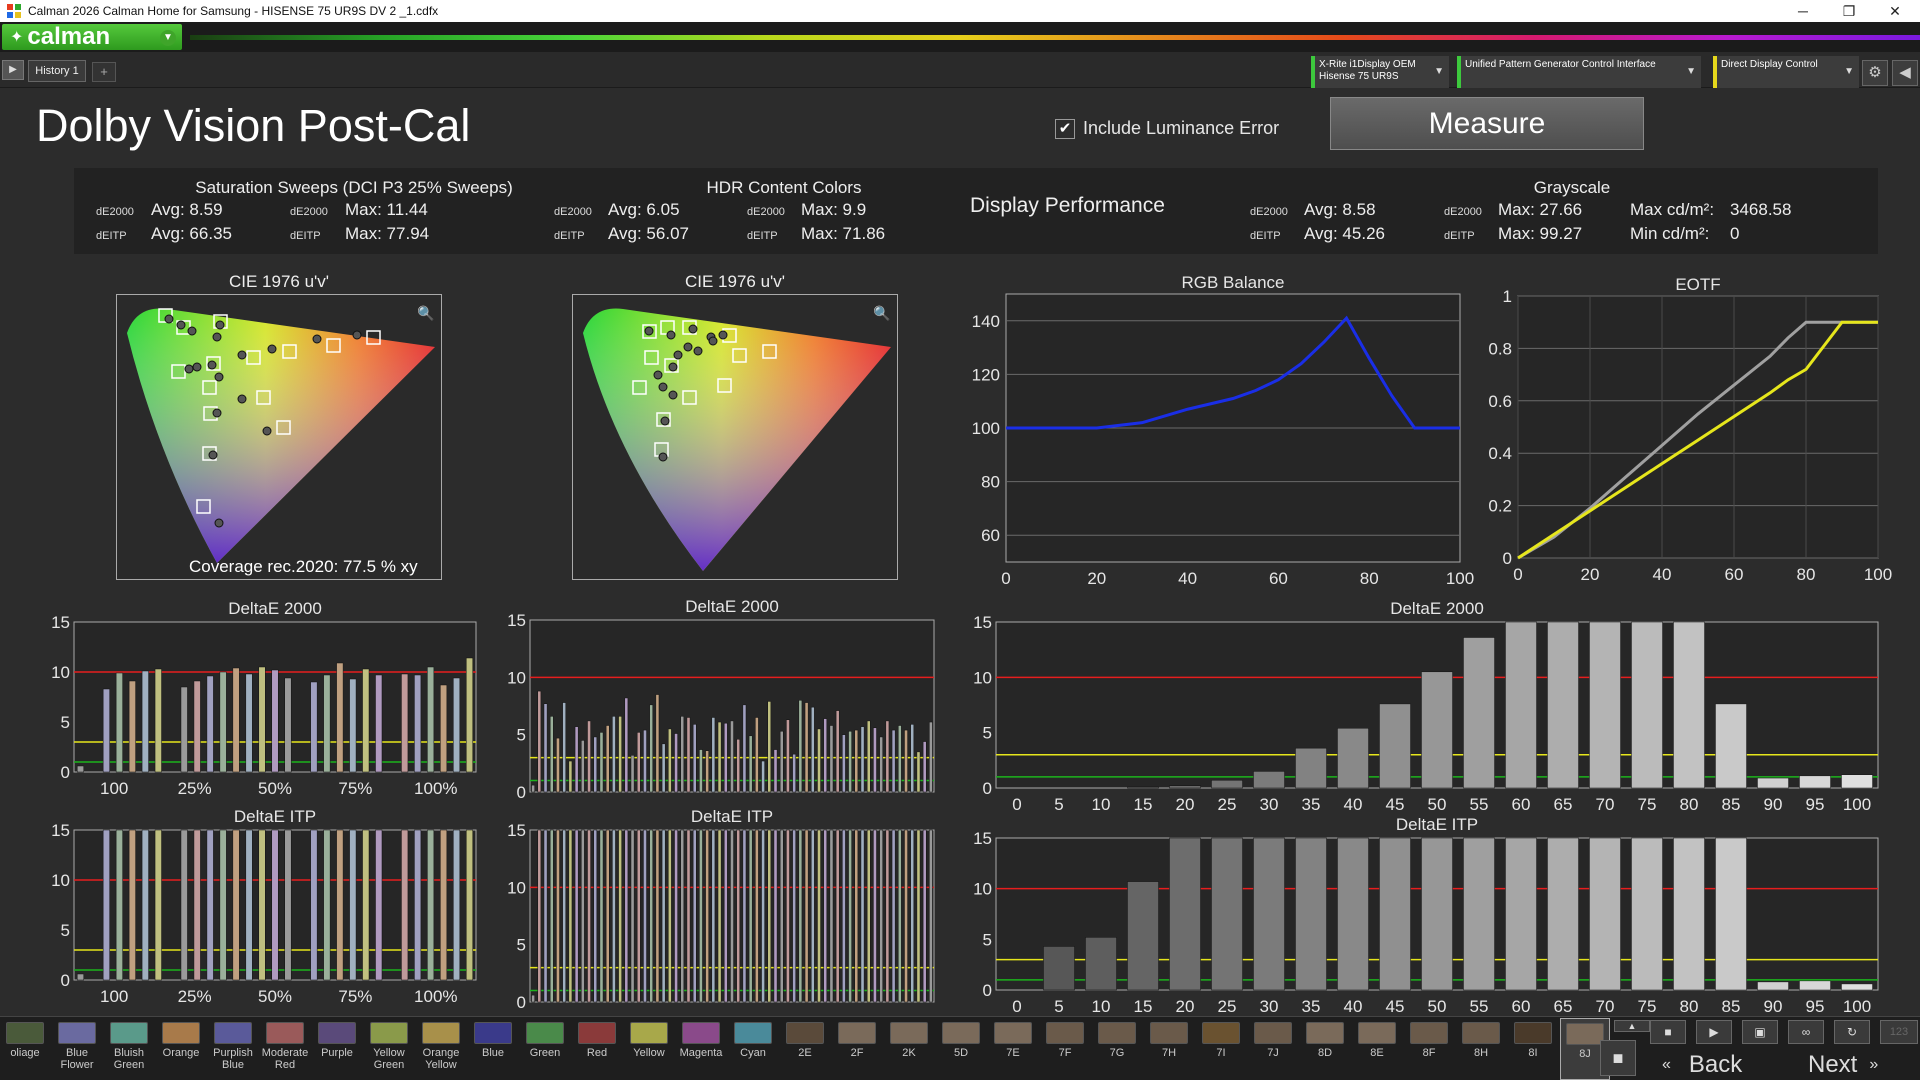 This screenshot has width=1920, height=1080. I want to click on x-tick-label: 30, so click(1269, 1006).